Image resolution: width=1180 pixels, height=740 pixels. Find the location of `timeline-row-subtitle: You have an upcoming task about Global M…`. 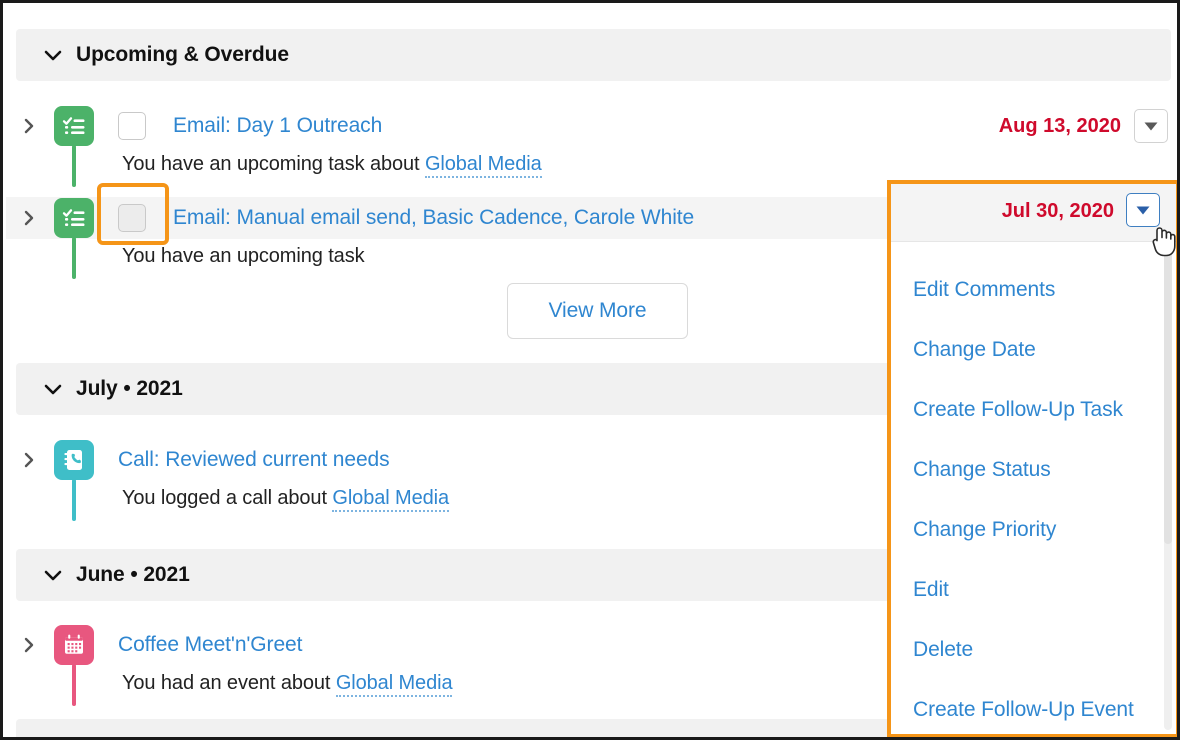

timeline-row-subtitle: You have an upcoming task about Global M… is located at coordinates (332, 165).